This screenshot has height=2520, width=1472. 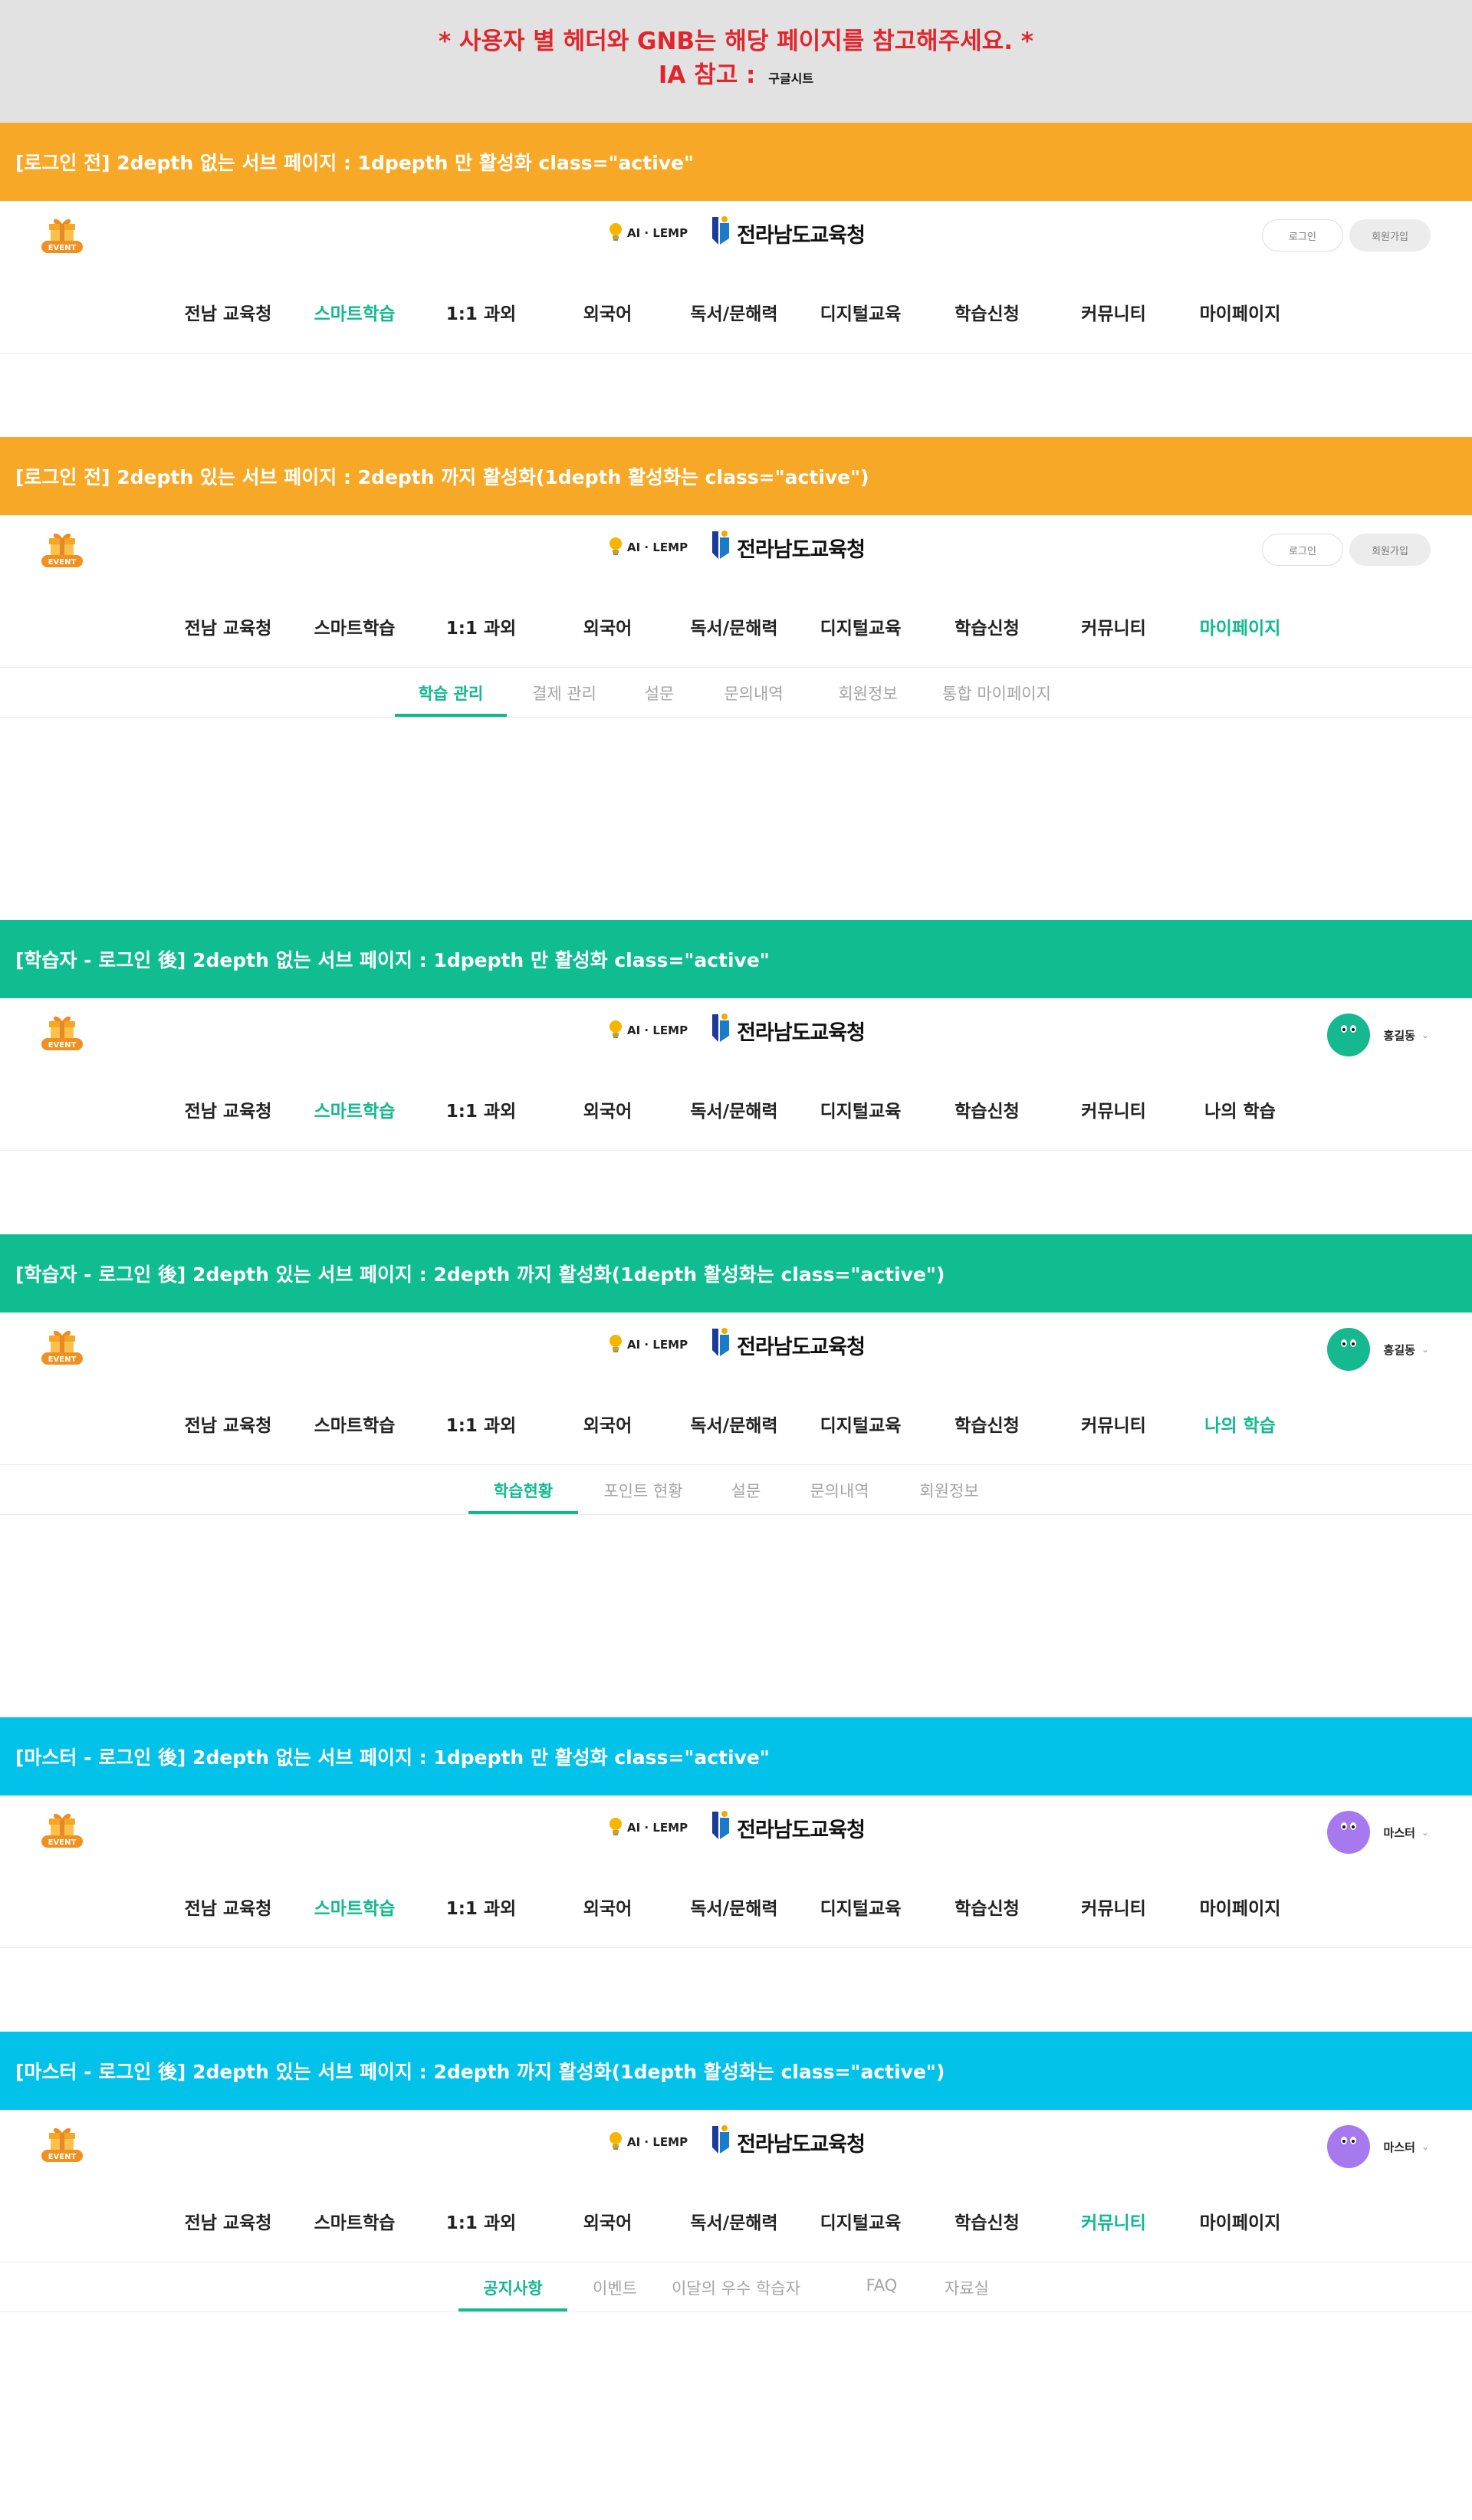 What do you see at coordinates (523, 1496) in the screenshot?
I see `sub-nav-item: 학습현황` at bounding box center [523, 1496].